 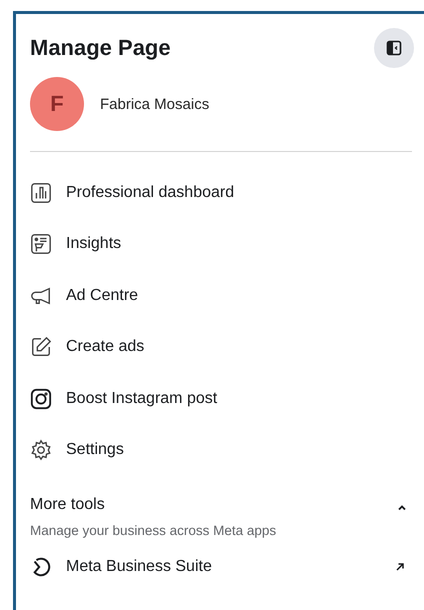 What do you see at coordinates (41, 244) in the screenshot?
I see `report-icon` at bounding box center [41, 244].